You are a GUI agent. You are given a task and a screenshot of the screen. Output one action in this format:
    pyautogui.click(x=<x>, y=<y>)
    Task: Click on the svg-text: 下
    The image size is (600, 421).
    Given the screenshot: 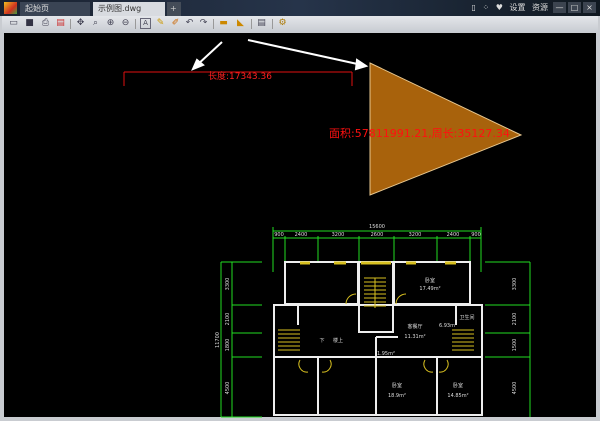 What is the action you would take?
    pyautogui.click(x=321, y=341)
    